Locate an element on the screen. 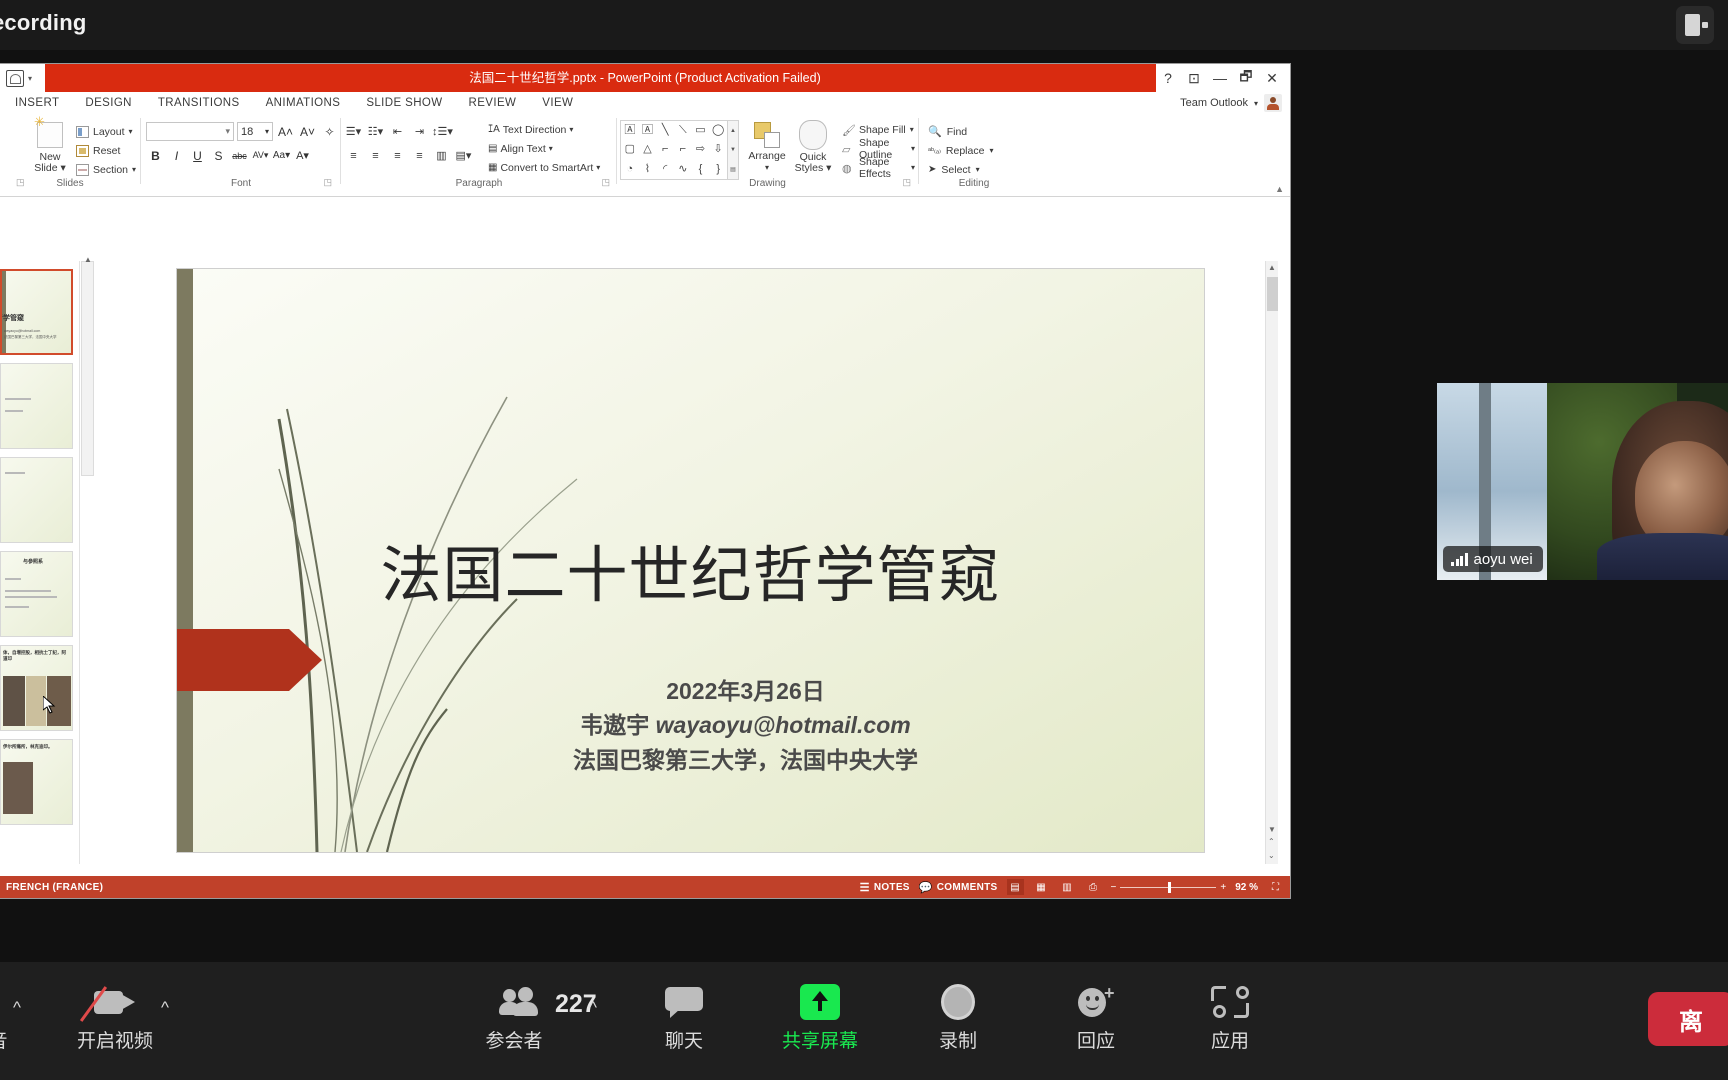 The image size is (1728, 1080). new-slide-button: NewSlide ▾ is located at coordinates (50, 145).